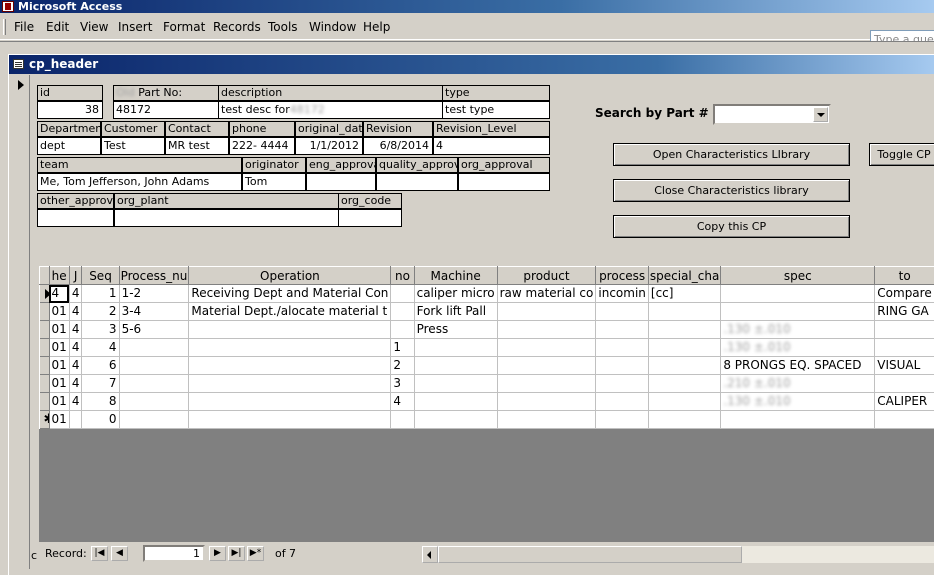  Describe the element at coordinates (154, 419) in the screenshot. I see `new-cell-process-nu` at that location.